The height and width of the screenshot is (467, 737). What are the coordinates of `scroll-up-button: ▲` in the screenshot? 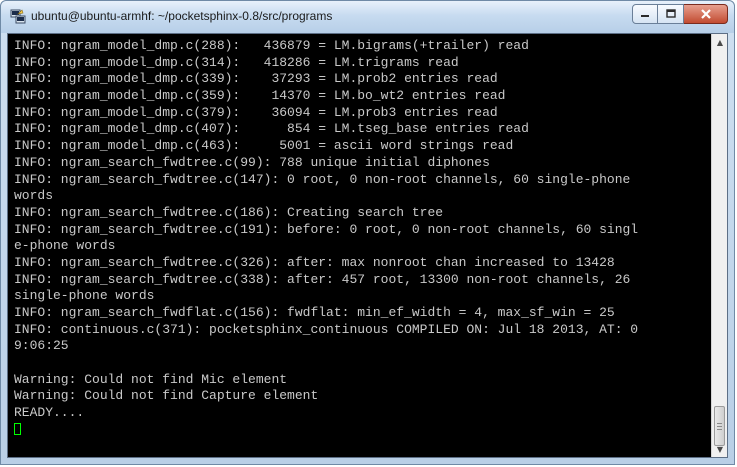 It's located at (720, 42).